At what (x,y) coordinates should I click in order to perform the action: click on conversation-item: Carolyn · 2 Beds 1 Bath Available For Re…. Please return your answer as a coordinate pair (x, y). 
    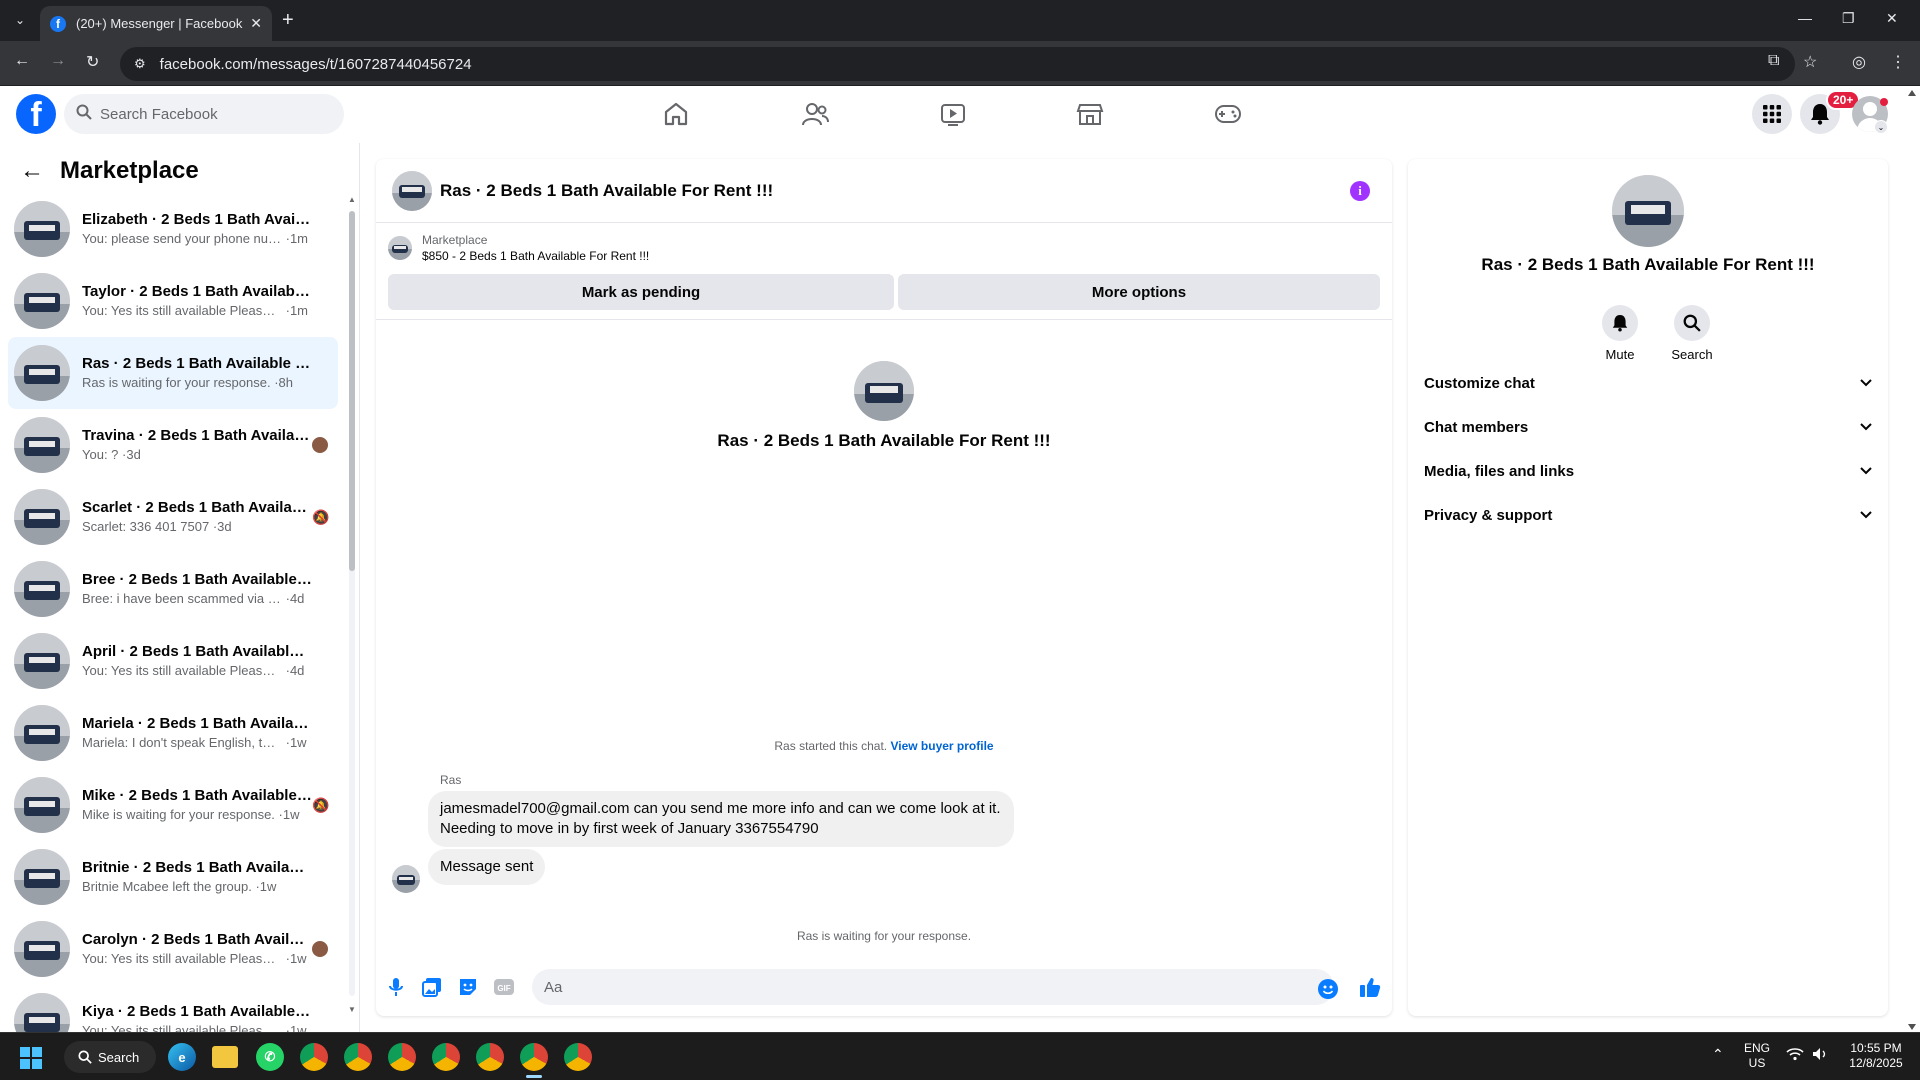
    Looking at the image, I should click on (173, 949).